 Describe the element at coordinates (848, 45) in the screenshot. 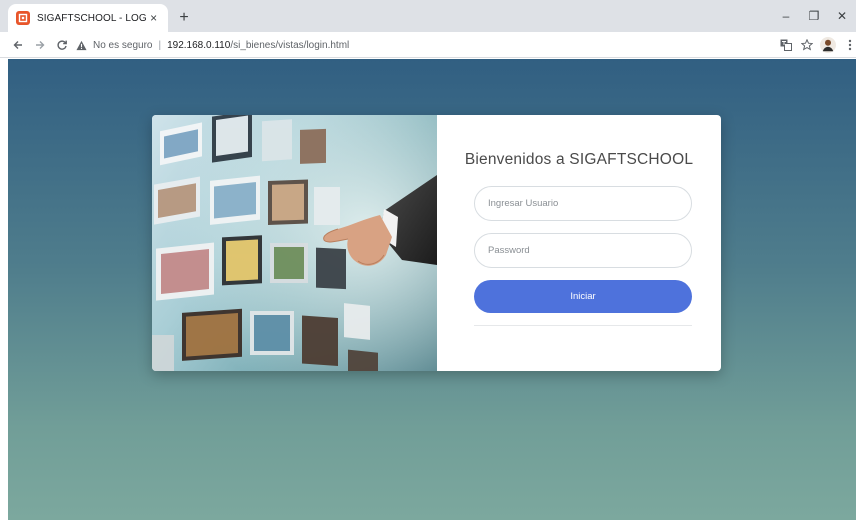

I see `kebab-menu-icon` at that location.